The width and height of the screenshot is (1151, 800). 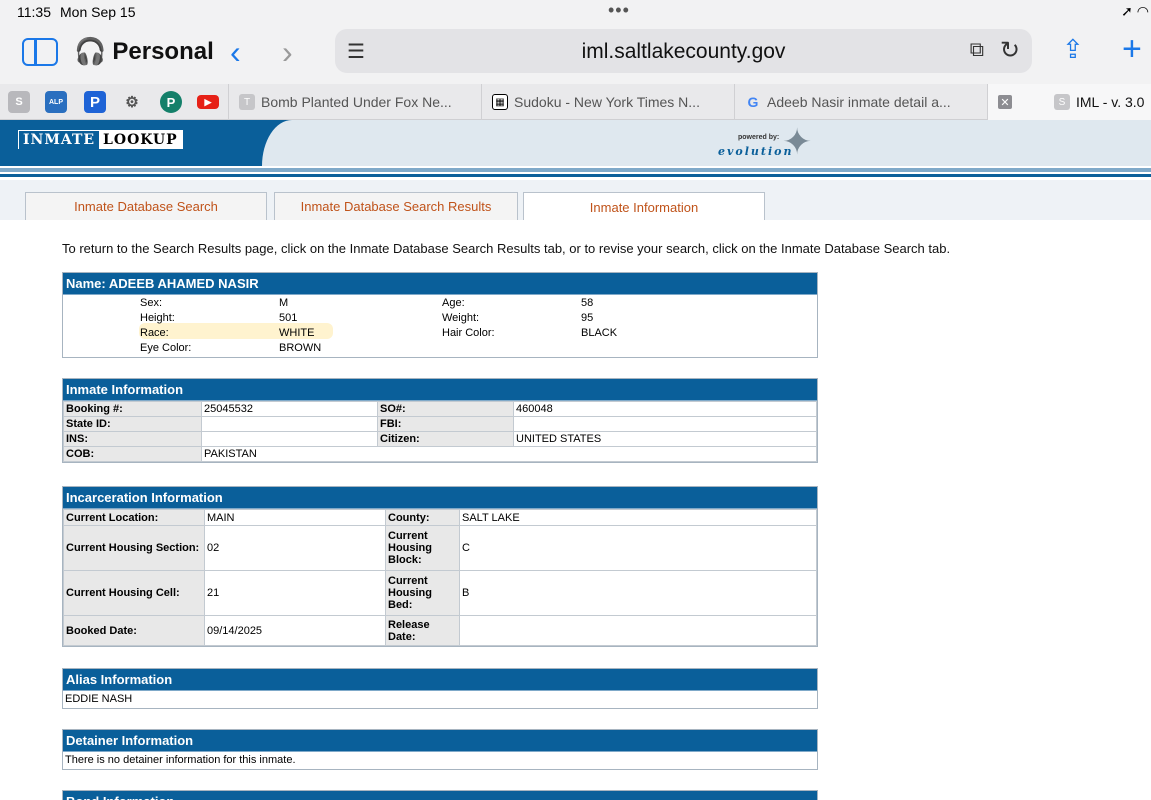 I want to click on pinned-tab-youtube: ▶, so click(x=208, y=102).